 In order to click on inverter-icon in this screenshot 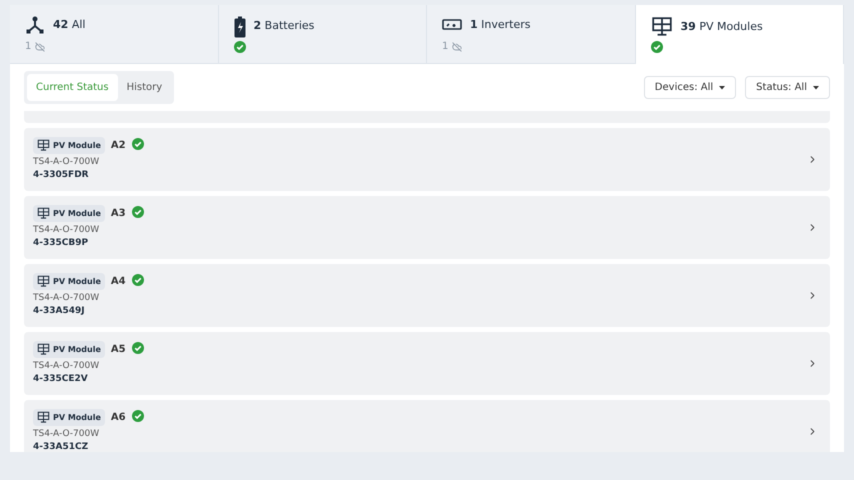, I will do `click(452, 25)`.